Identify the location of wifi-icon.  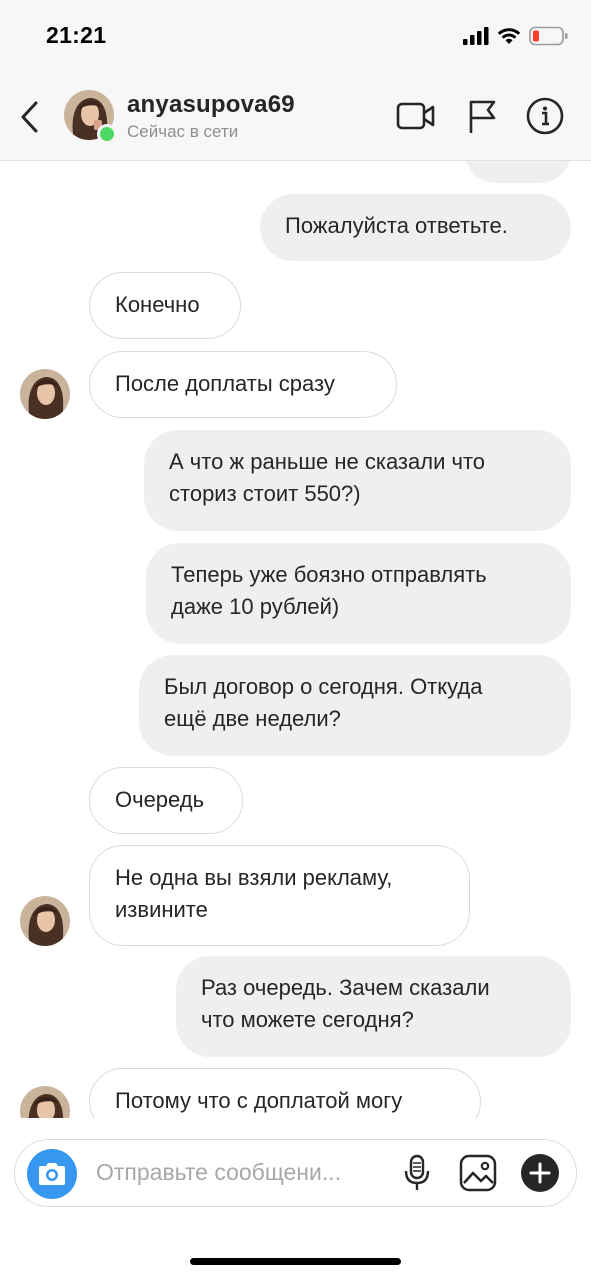
(509, 36).